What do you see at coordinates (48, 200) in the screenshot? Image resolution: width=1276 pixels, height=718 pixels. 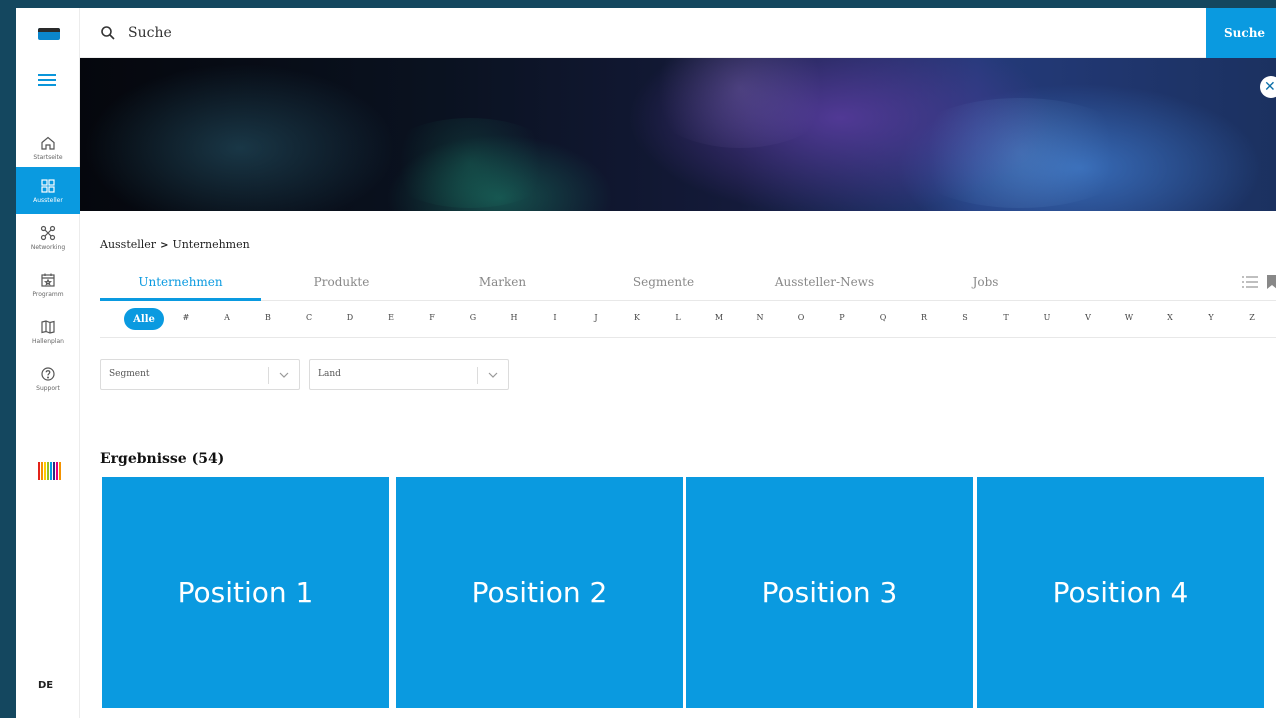 I see `sidebar-item-label: Aussteller` at bounding box center [48, 200].